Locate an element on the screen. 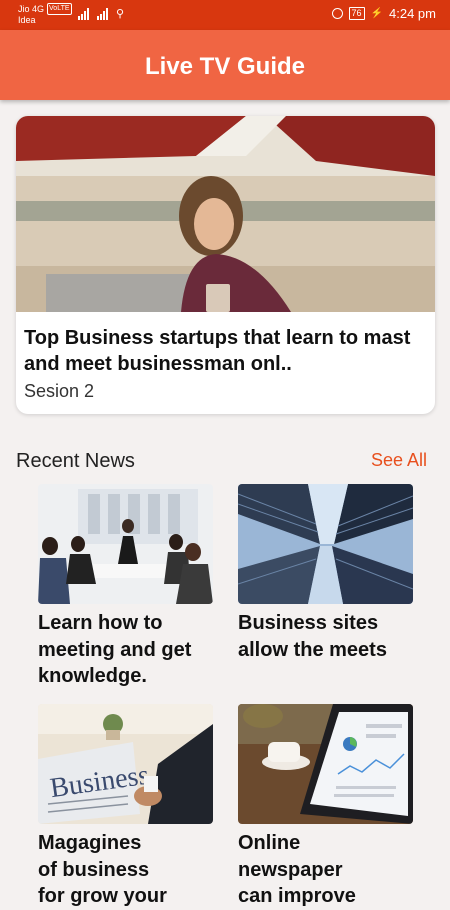  news-item: Business sites allow the meets is located at coordinates (325, 573).